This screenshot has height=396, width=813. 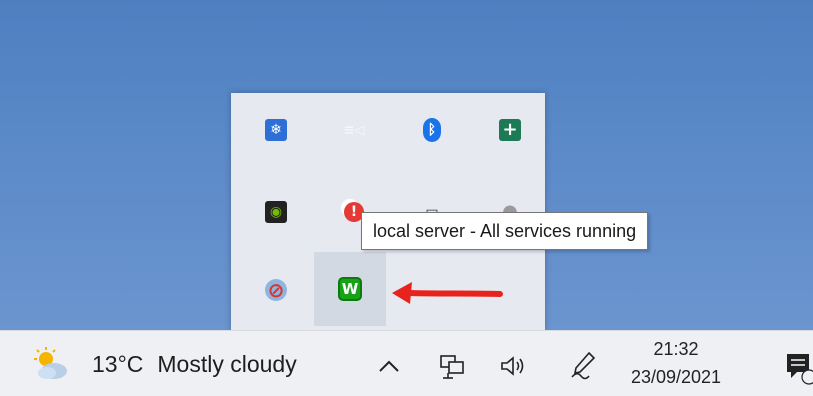 I want to click on tray-slot-blocked-app: ⊘, so click(x=276, y=290).